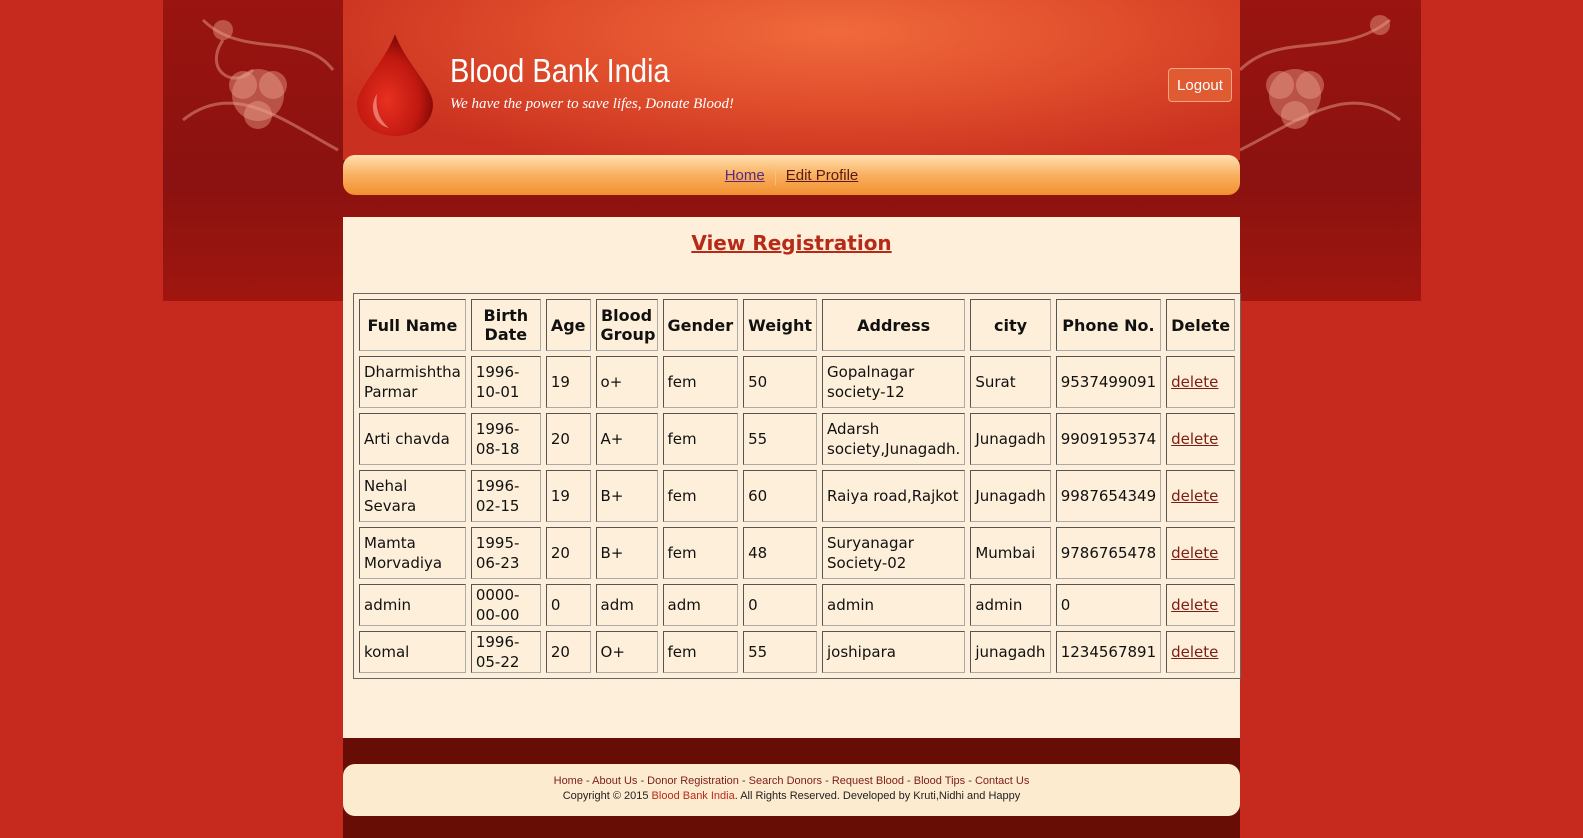 The image size is (1583, 838). What do you see at coordinates (505, 325) in the screenshot?
I see `column-header-birth-date: Birth Date` at bounding box center [505, 325].